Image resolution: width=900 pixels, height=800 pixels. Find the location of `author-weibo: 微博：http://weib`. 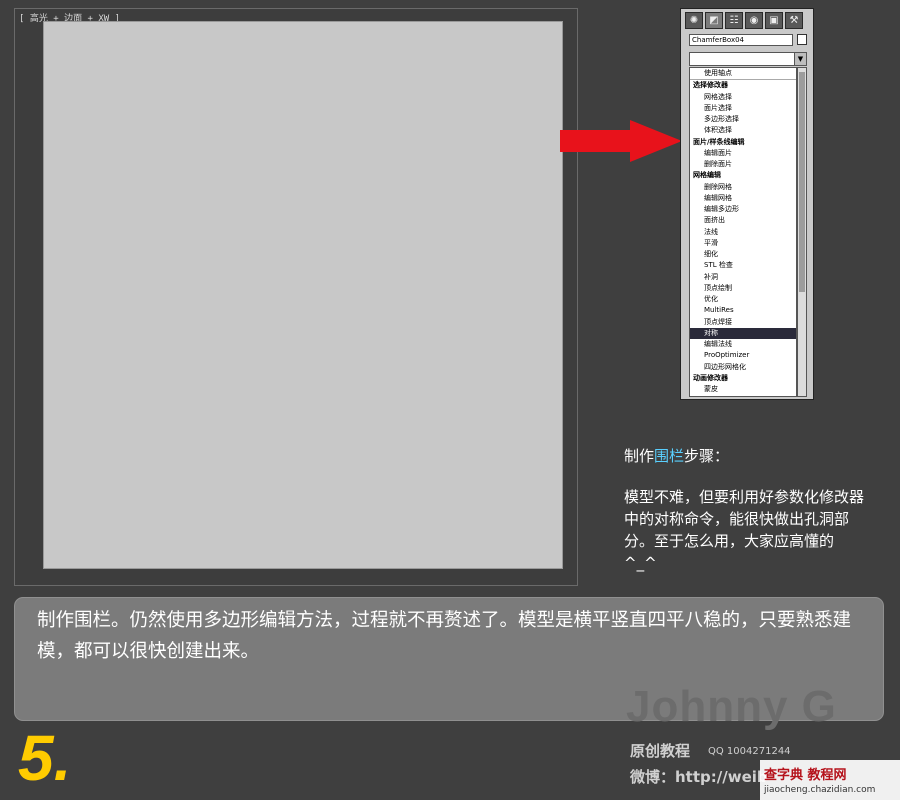

author-weibo: 微博：http://weib is located at coordinates (699, 777).